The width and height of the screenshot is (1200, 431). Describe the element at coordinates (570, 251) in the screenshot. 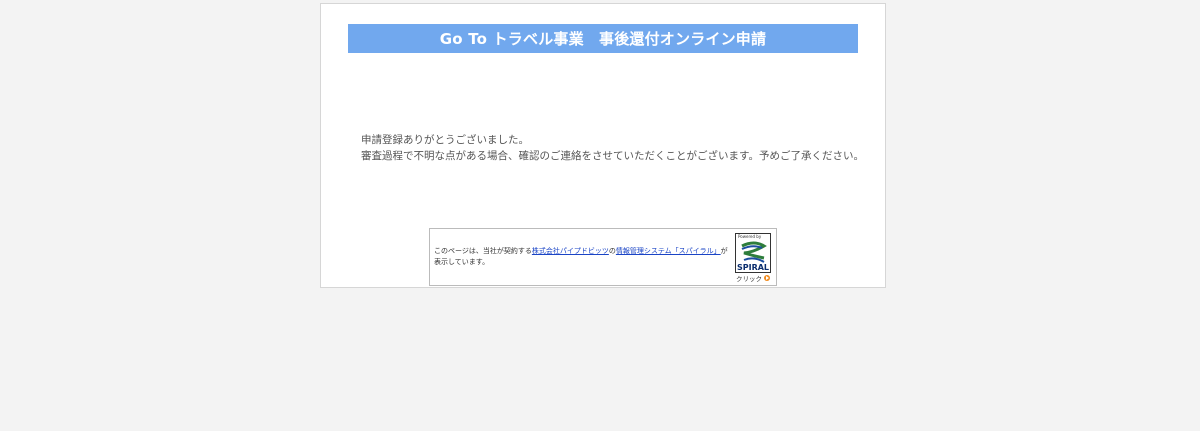

I see `company-link: 株式会社パイプドビッツ` at that location.